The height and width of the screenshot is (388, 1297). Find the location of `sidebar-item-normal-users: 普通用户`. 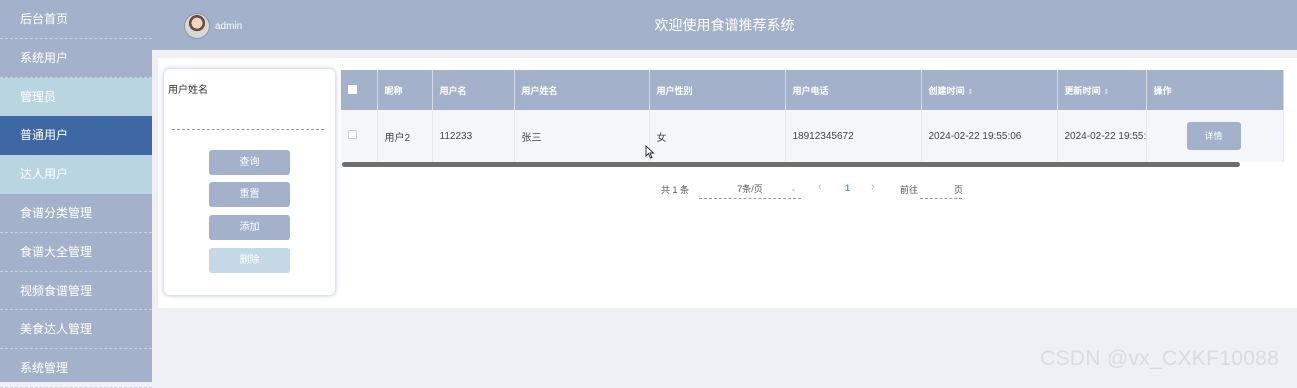

sidebar-item-normal-users: 普通用户 is located at coordinates (76, 136).